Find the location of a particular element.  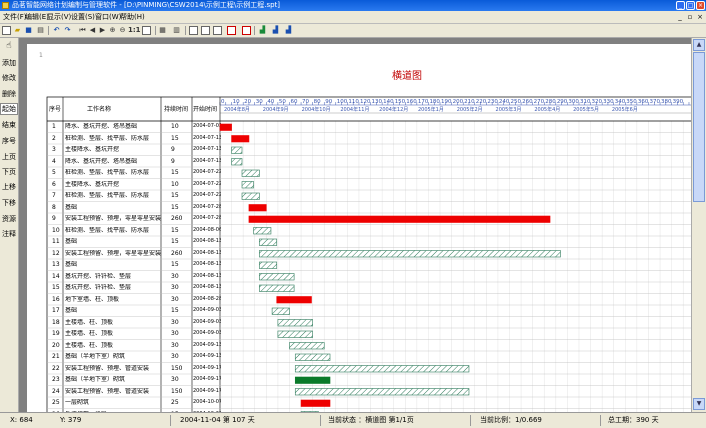

sidebar-item-prev-page: 上页 is located at coordinates (9, 157).